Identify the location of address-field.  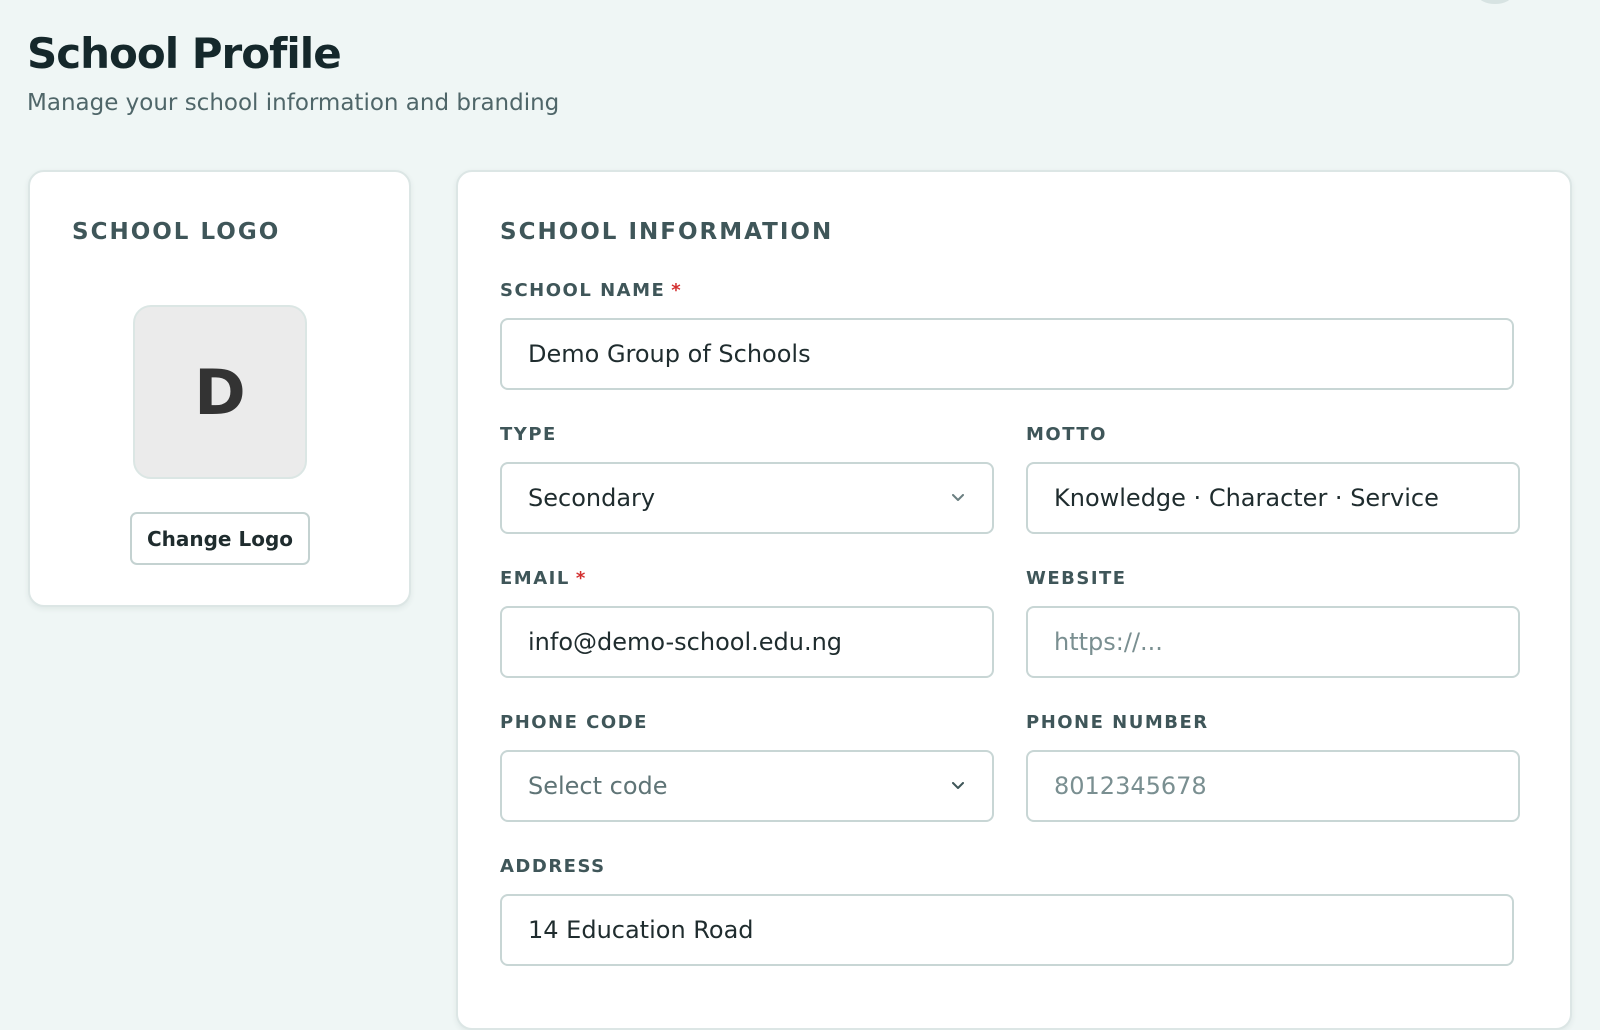
(1007, 930).